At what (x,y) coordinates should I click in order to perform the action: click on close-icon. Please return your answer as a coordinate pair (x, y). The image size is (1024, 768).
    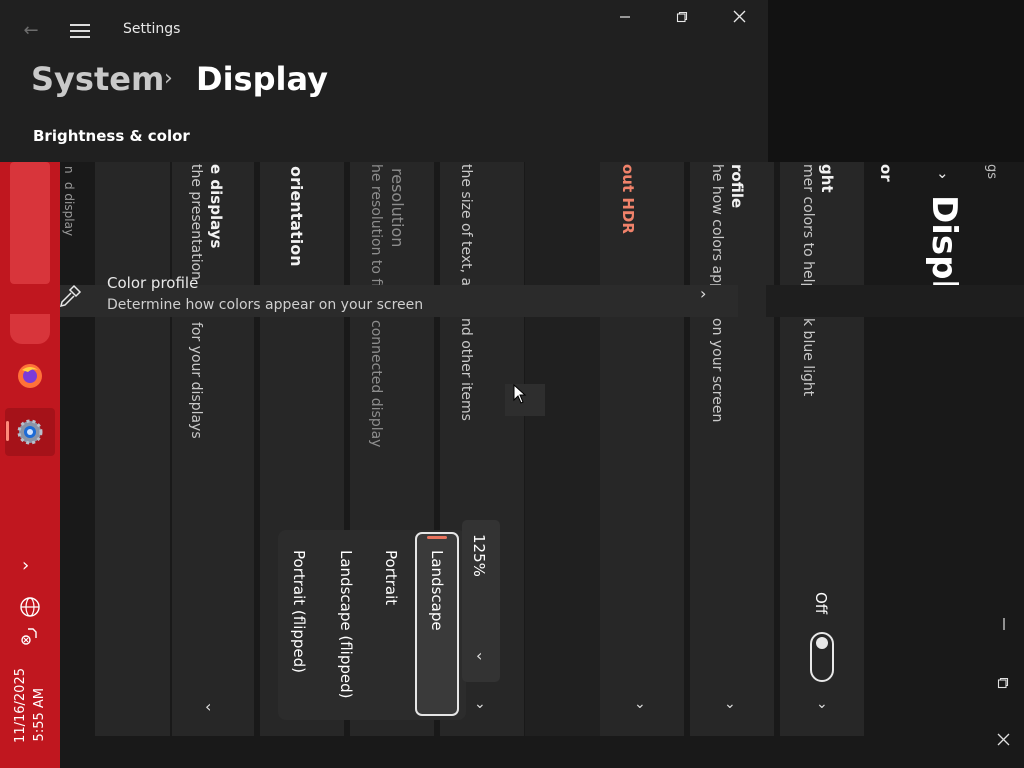
    Looking at the image, I should click on (739, 16).